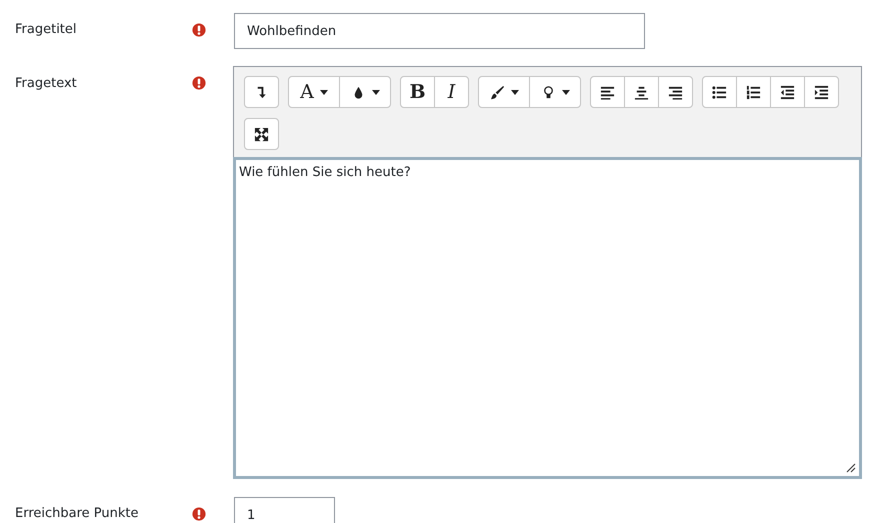  I want to click on outdent-icon, so click(787, 92).